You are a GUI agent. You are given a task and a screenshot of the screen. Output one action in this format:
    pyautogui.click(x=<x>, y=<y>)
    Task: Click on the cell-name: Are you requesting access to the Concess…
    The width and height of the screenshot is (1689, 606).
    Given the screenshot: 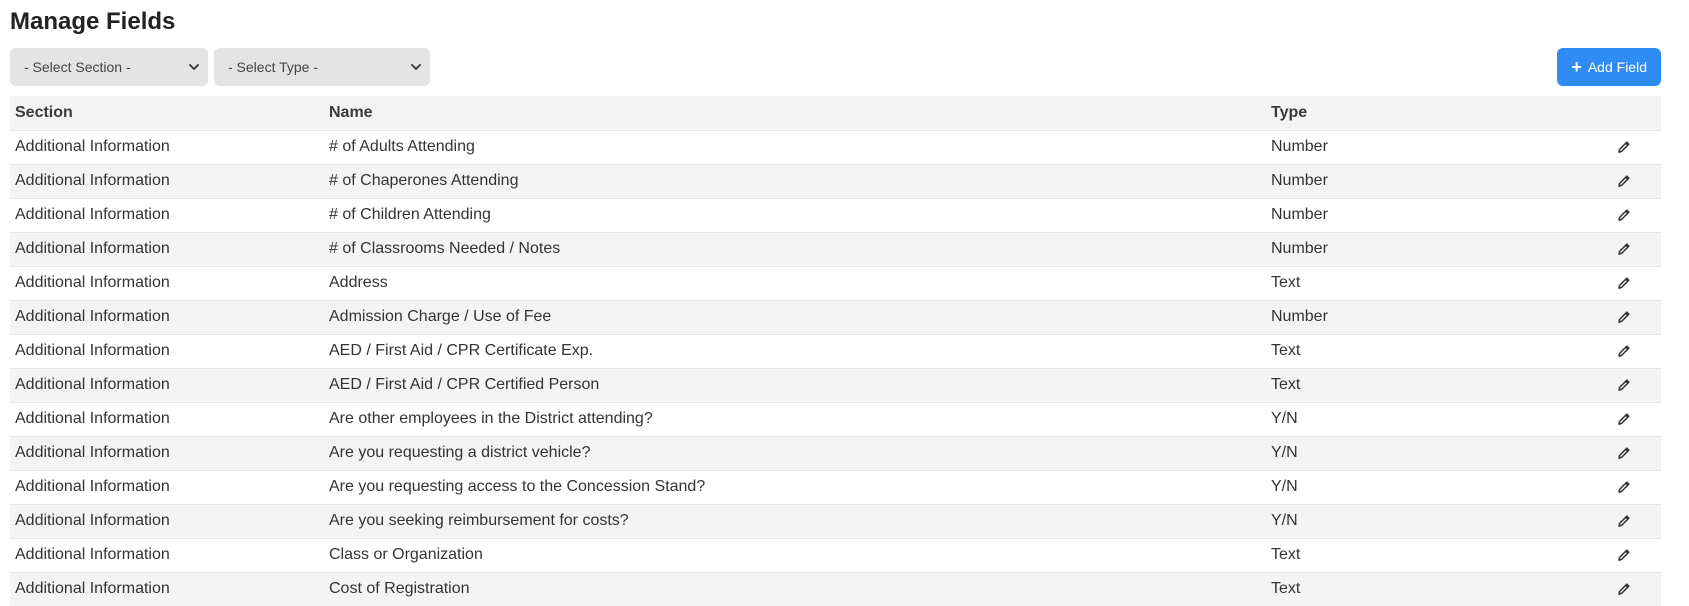 What is the action you would take?
    pyautogui.click(x=517, y=486)
    